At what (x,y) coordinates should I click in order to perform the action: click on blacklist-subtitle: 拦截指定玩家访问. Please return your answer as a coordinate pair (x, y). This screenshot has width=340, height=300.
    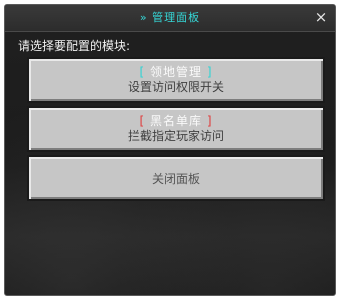
    Looking at the image, I should click on (175, 136).